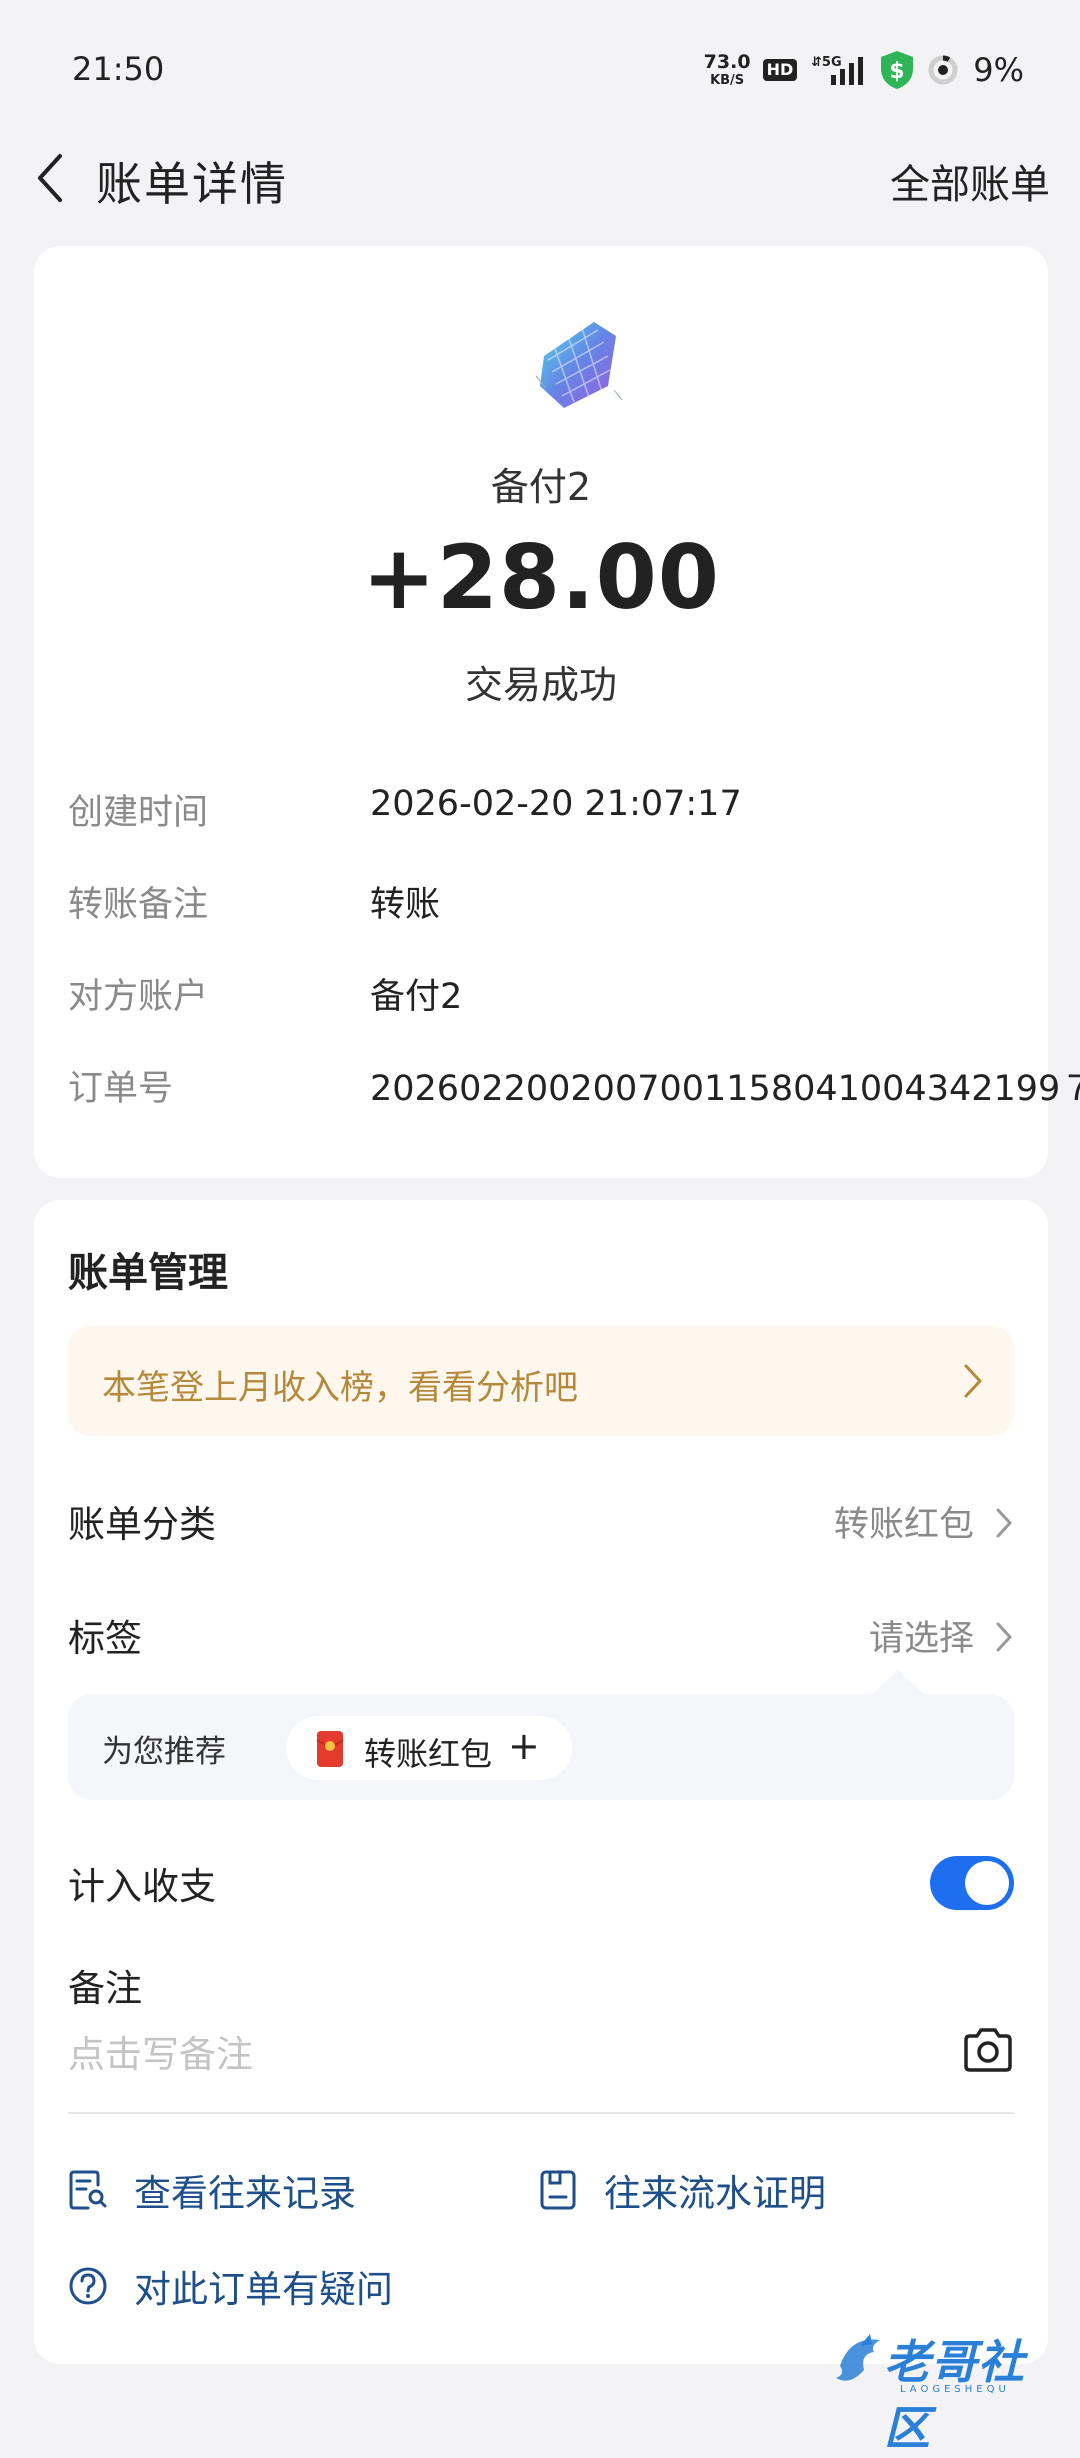  I want to click on divider, so click(541, 2113).